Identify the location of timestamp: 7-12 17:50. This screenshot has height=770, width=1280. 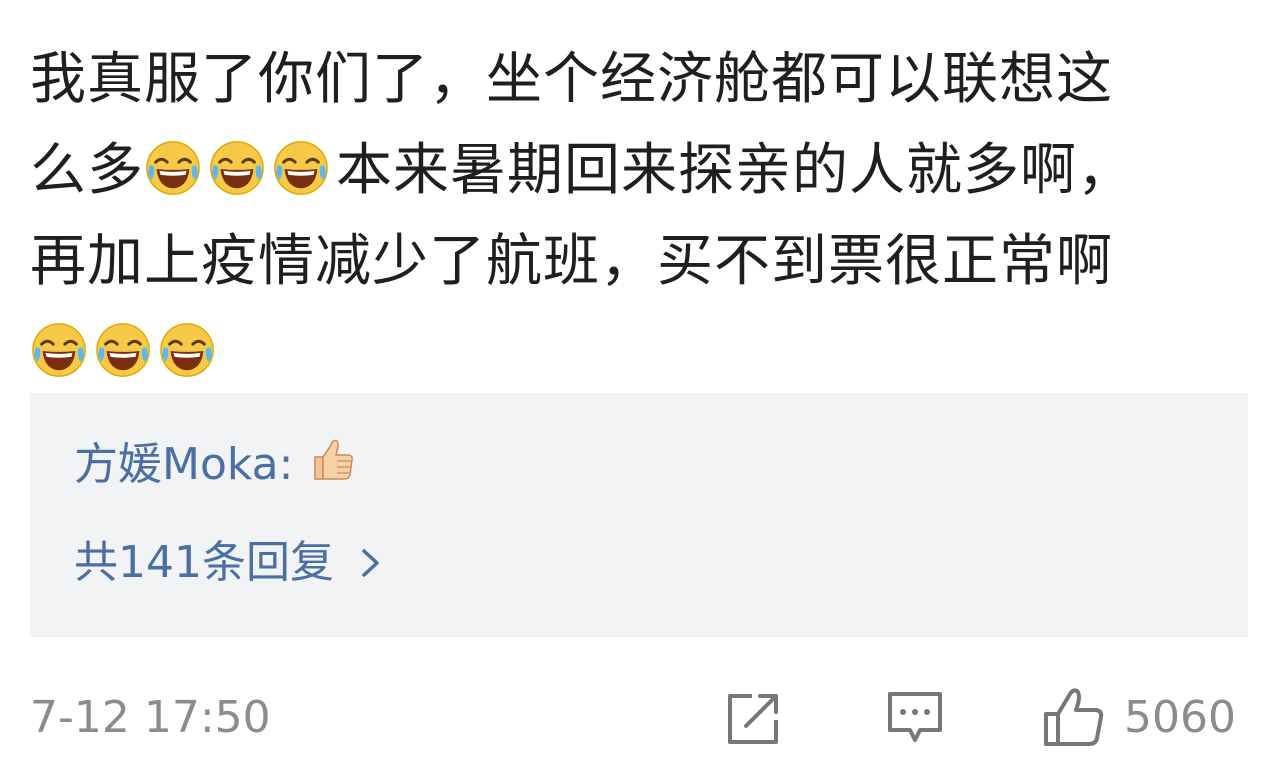
(150, 717).